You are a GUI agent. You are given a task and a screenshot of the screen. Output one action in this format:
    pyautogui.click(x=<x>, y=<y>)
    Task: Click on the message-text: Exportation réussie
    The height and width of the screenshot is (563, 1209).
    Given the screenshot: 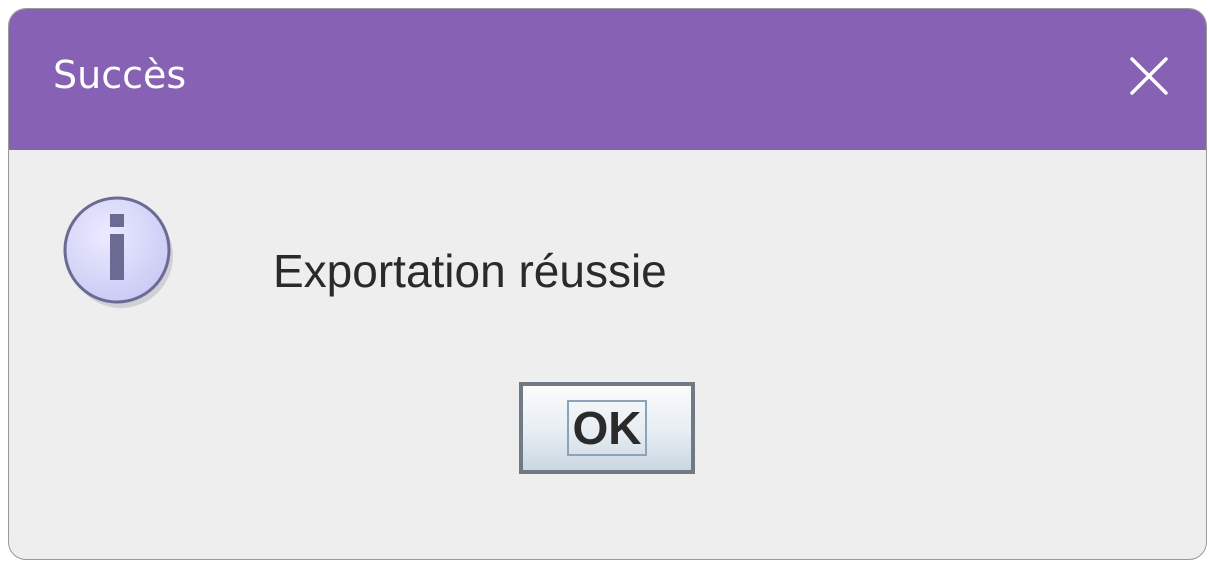 What is the action you would take?
    pyautogui.click(x=470, y=271)
    